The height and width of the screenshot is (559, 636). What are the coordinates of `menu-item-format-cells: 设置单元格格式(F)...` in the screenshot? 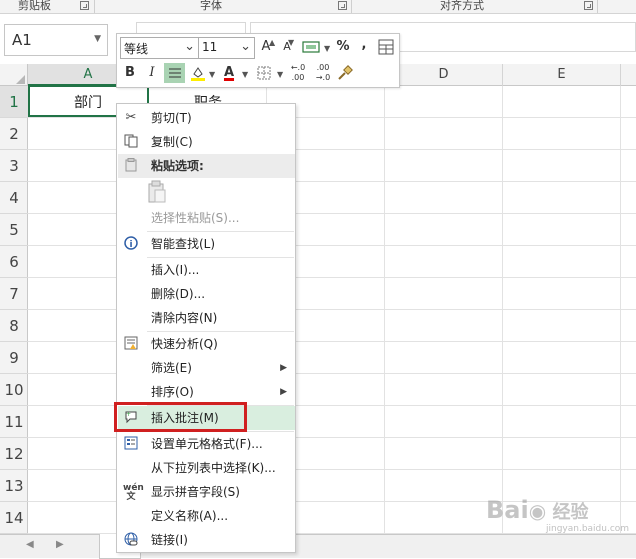 It's located at (206, 444).